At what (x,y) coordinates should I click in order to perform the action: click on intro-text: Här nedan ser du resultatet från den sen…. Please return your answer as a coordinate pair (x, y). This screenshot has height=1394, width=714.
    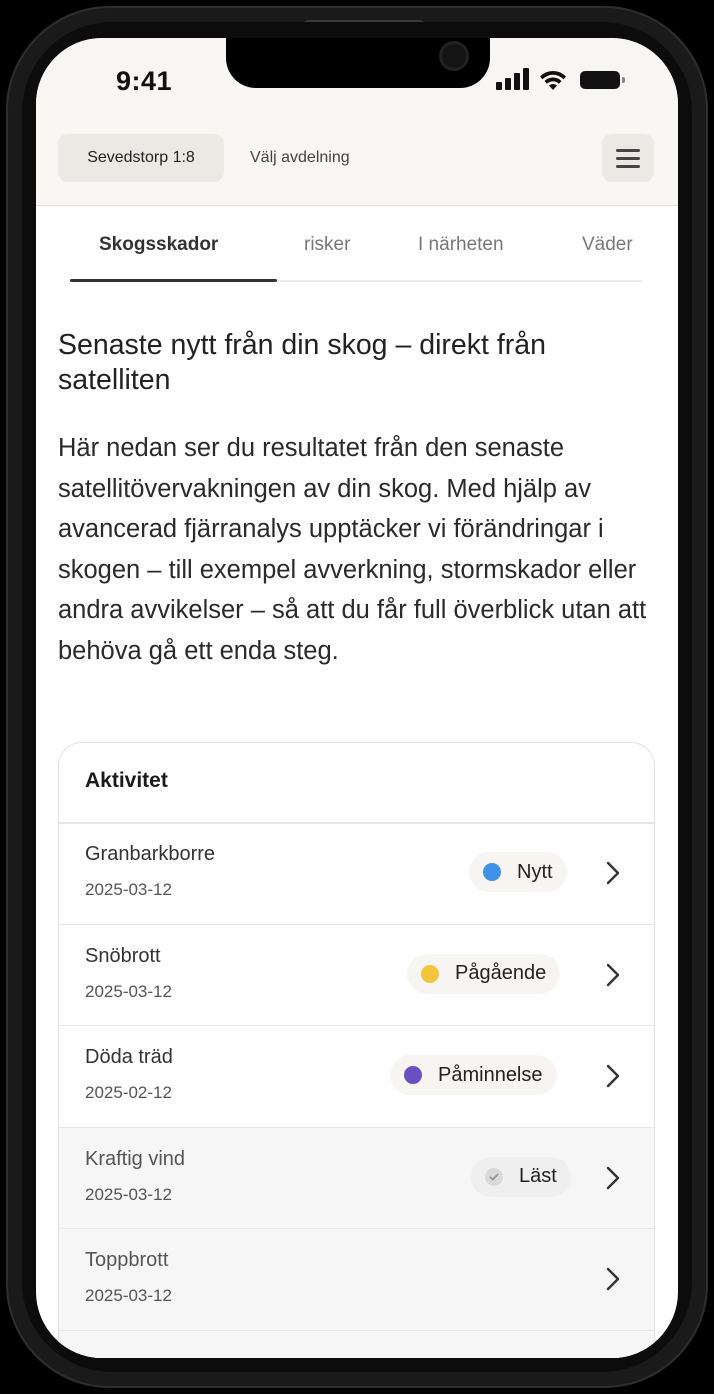
    Looking at the image, I should click on (352, 549).